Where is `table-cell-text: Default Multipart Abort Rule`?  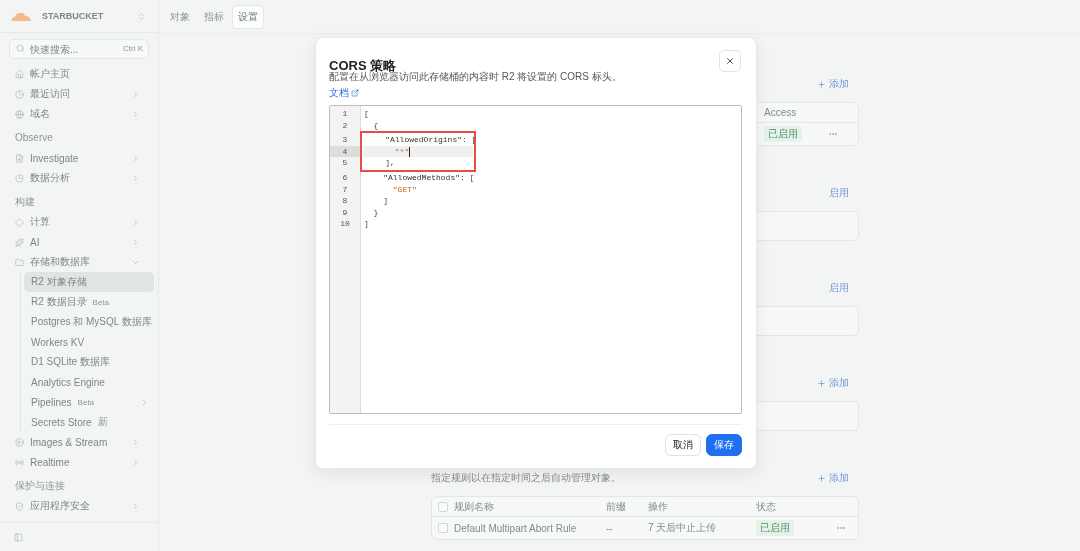 table-cell-text: Default Multipart Abort Rule is located at coordinates (516, 528).